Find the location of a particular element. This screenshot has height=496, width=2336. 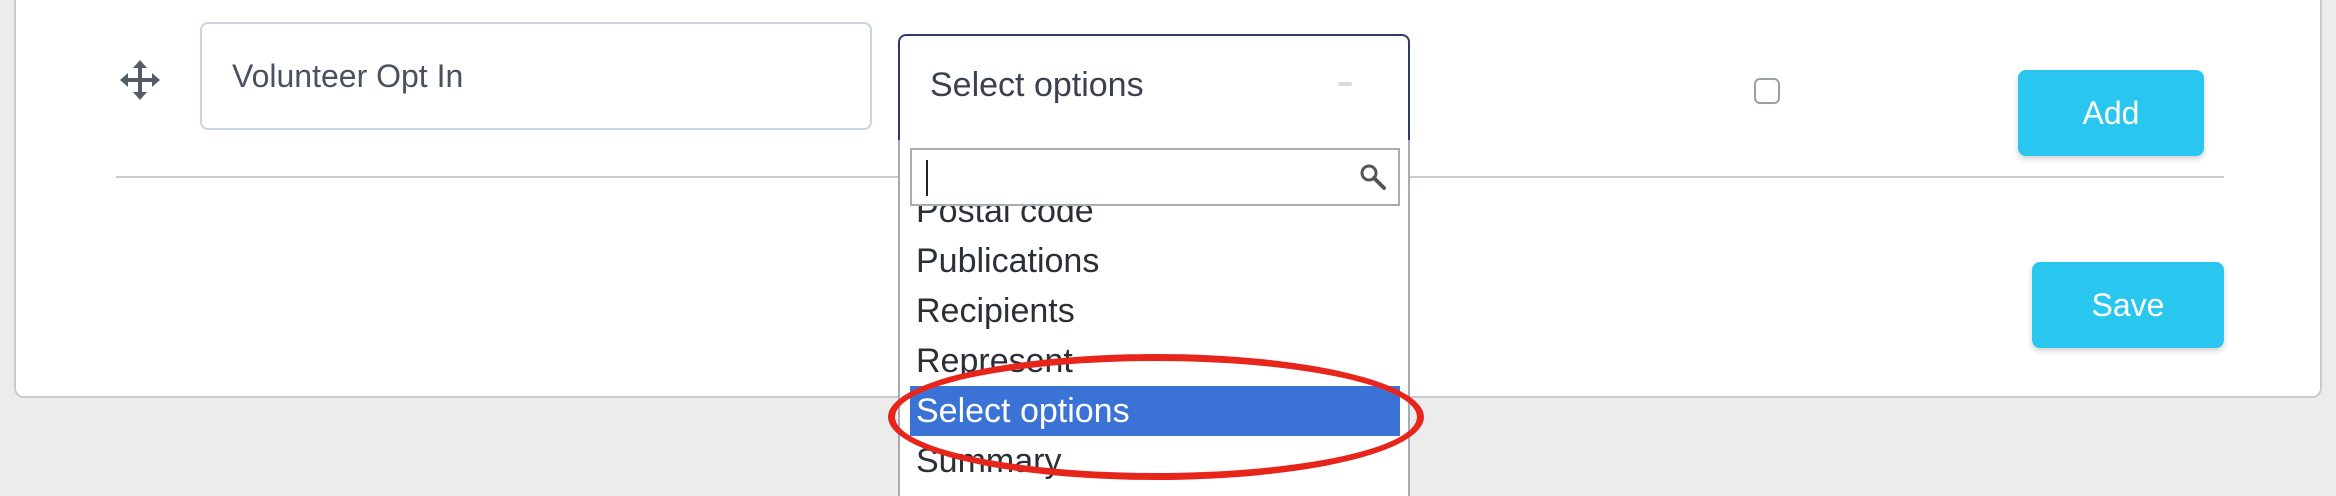

field-name-input is located at coordinates (536, 76).